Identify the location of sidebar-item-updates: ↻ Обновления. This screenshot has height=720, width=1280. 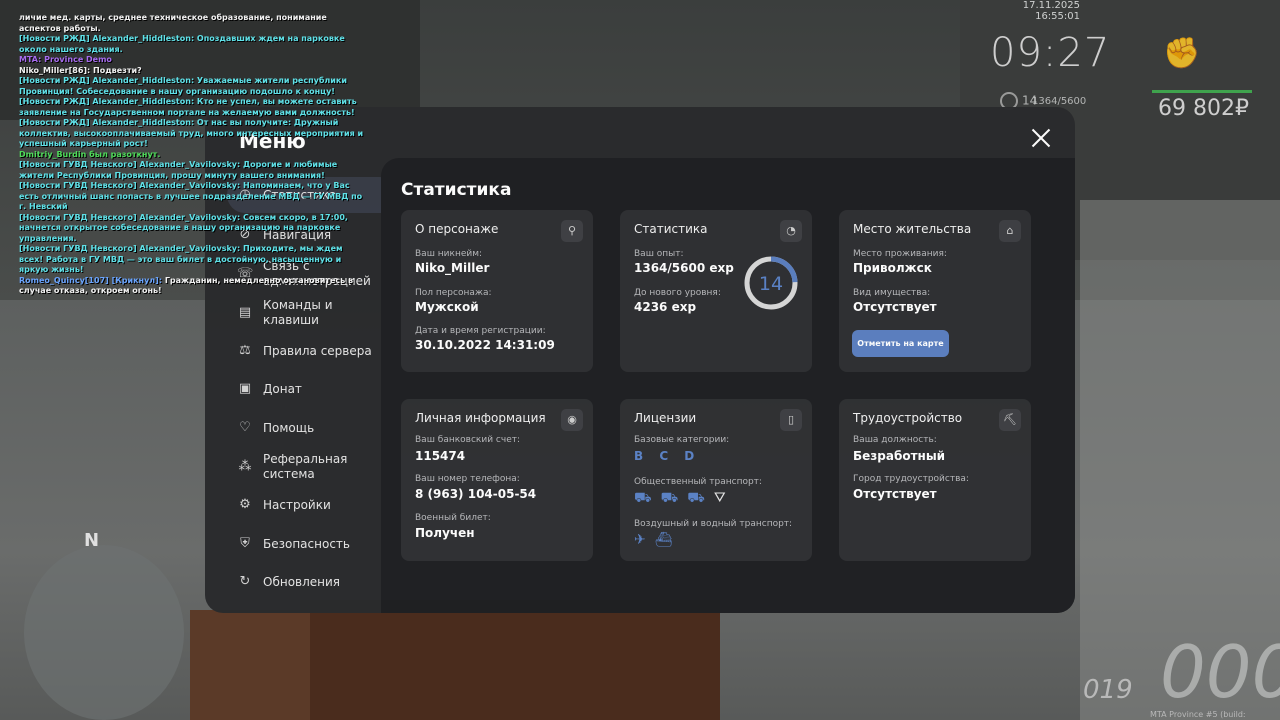
(312, 582).